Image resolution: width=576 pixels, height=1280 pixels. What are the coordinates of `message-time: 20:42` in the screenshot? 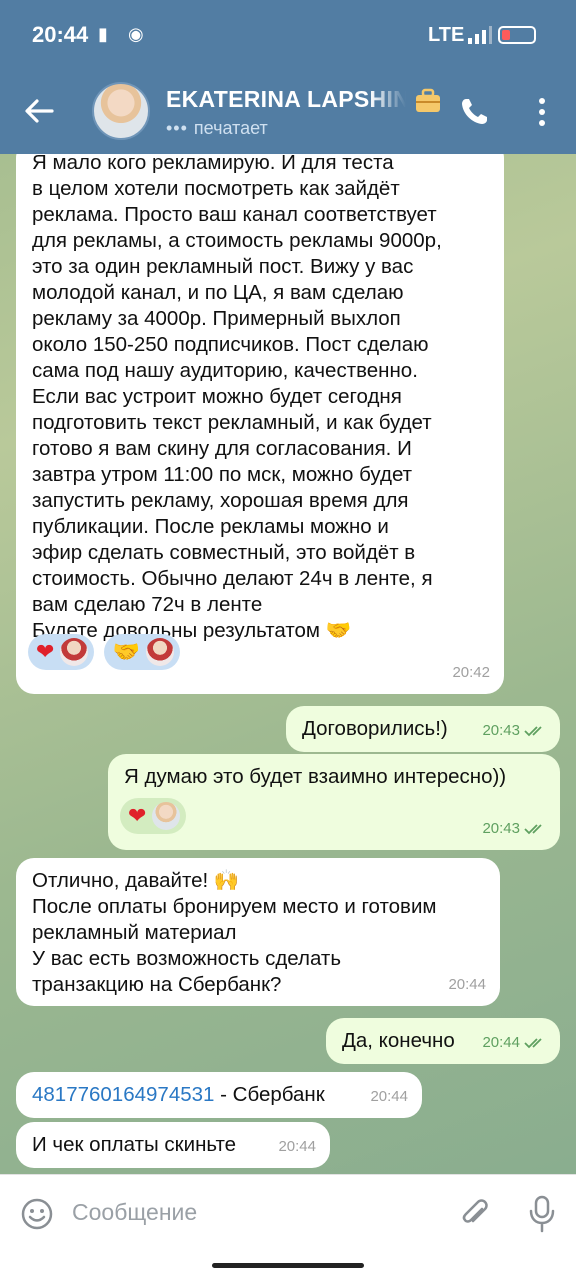 It's located at (471, 672).